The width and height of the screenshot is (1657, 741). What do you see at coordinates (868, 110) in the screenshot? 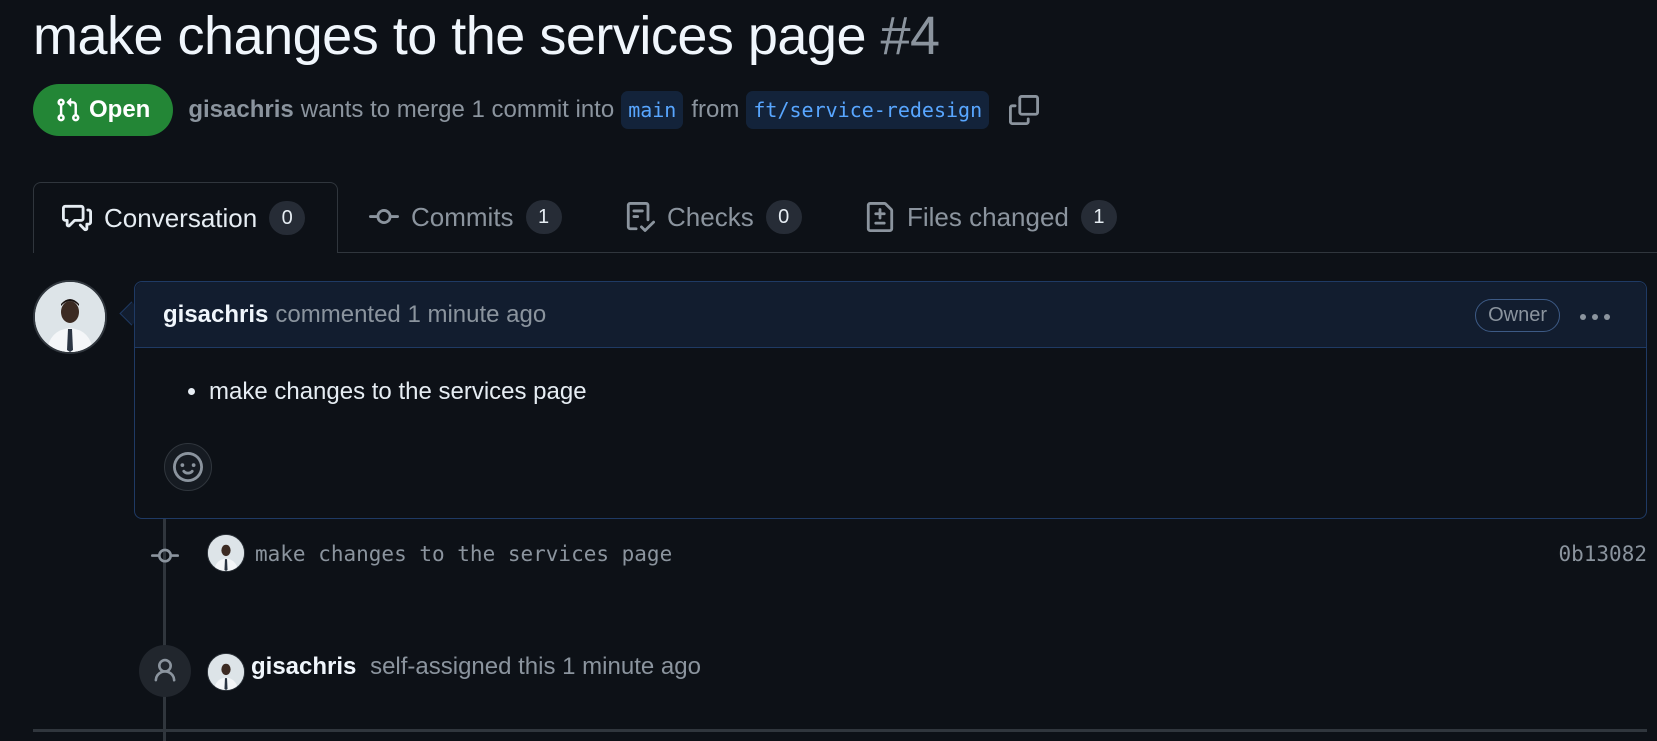
I see `head-branch: ft/service-redesign` at bounding box center [868, 110].